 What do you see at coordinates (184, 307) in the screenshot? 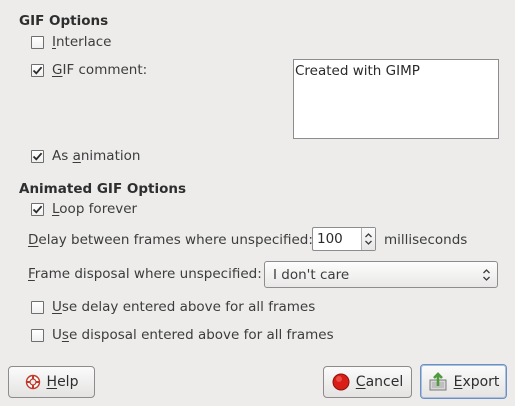
I see `use-delay-all-label: Use delay entered above for all frames` at bounding box center [184, 307].